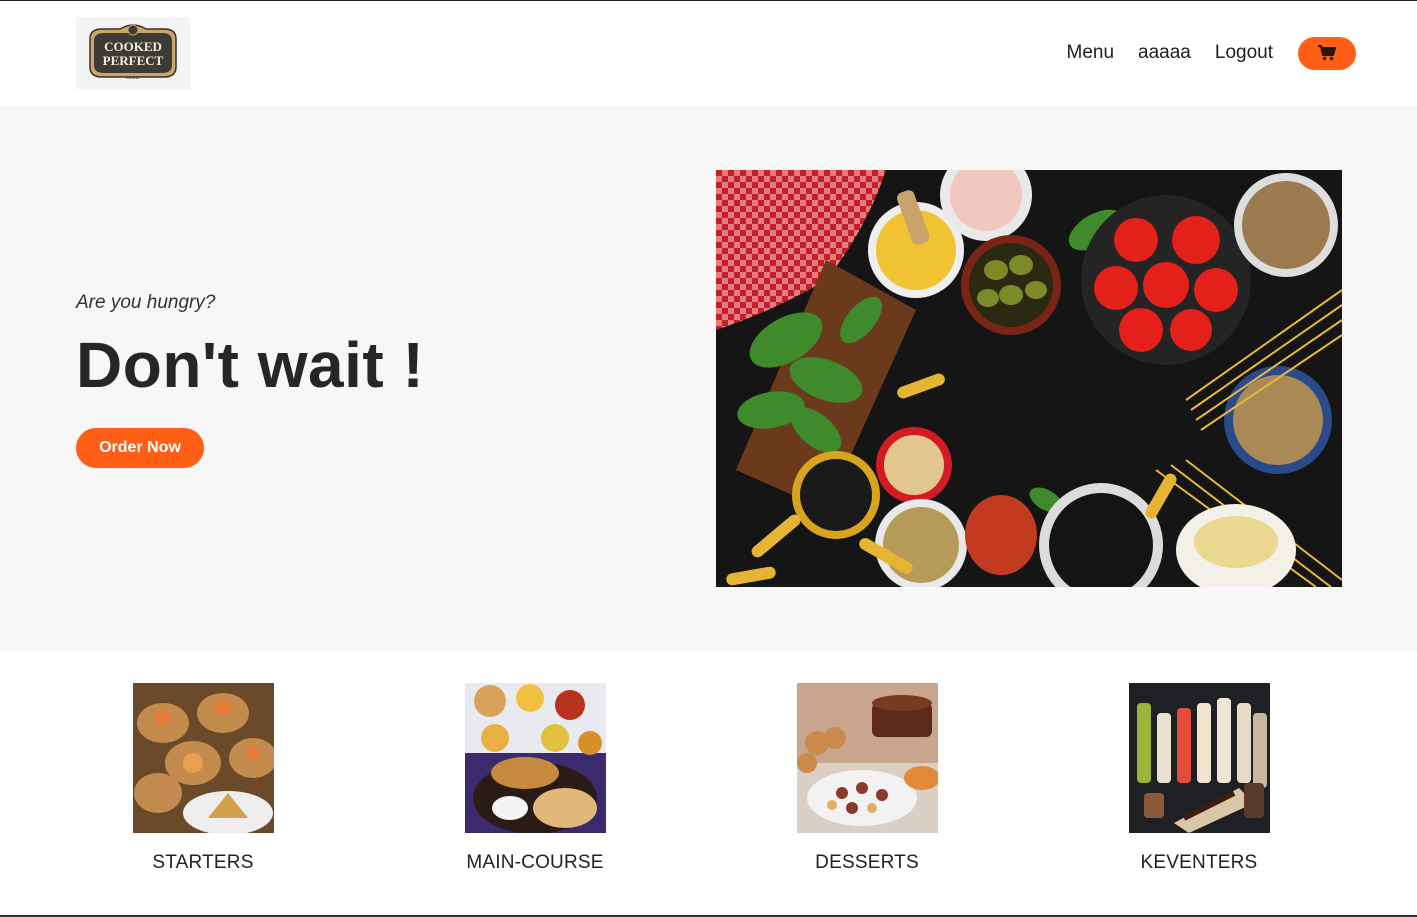 The image size is (1417, 917). I want to click on category-label: KEVENTERS, so click(1199, 862).